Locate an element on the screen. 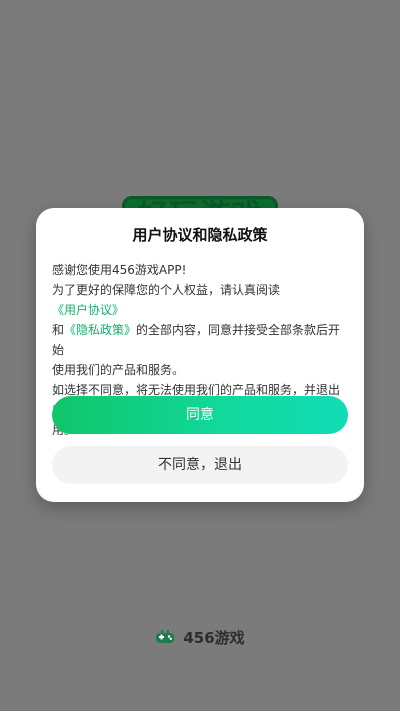  privacy-policy-link: 《隐私政策》 is located at coordinates (100, 330).